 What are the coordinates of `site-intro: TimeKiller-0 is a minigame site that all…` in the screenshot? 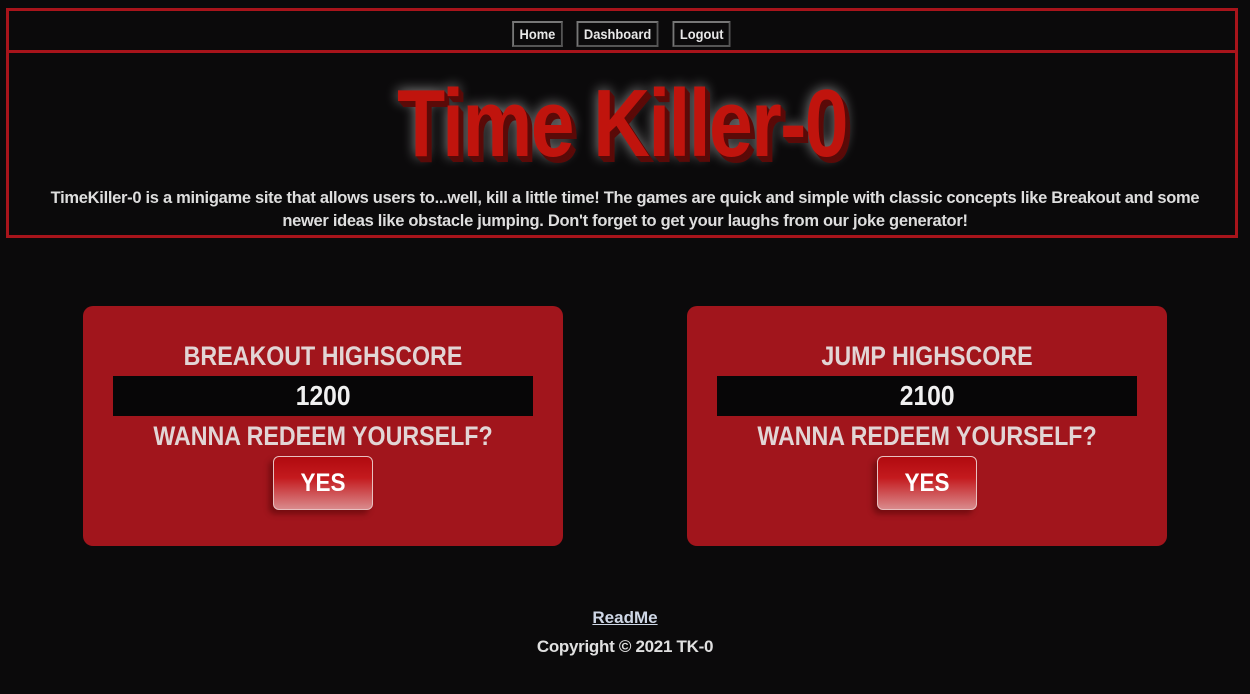 It's located at (625, 209).